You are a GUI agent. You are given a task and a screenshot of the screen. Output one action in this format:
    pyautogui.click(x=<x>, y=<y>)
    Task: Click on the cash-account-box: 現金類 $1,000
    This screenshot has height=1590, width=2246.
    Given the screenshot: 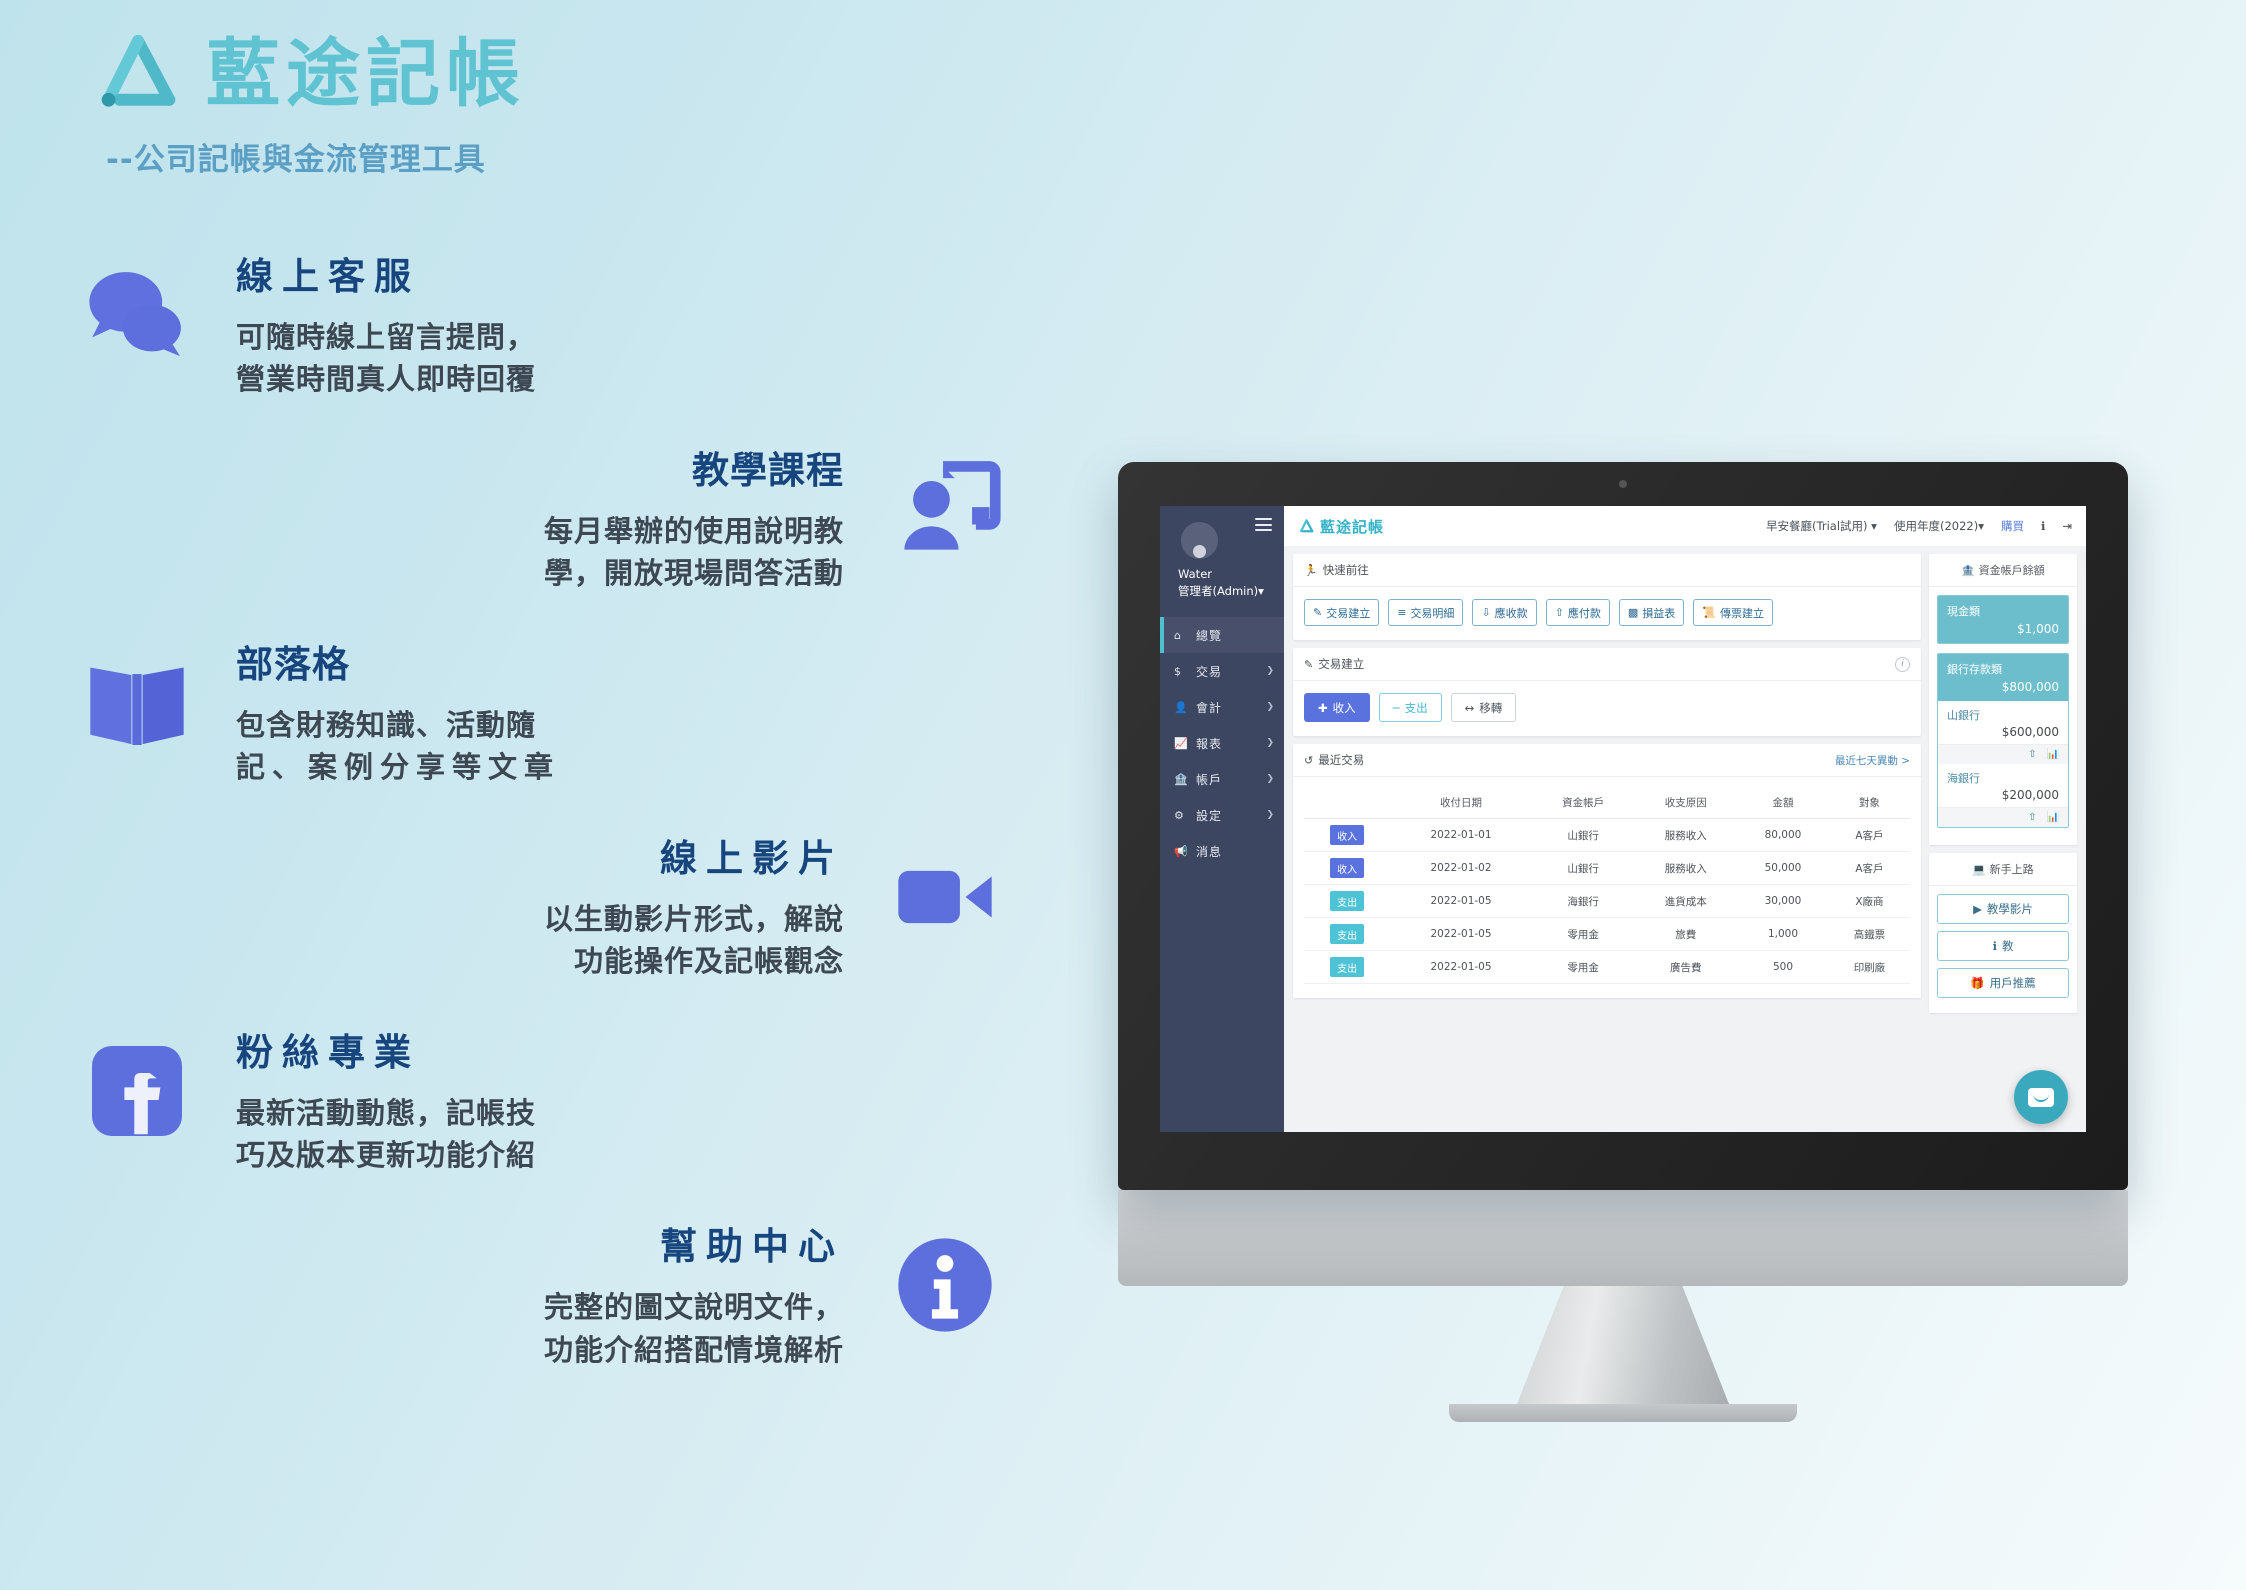 What is the action you would take?
    pyautogui.click(x=2003, y=619)
    